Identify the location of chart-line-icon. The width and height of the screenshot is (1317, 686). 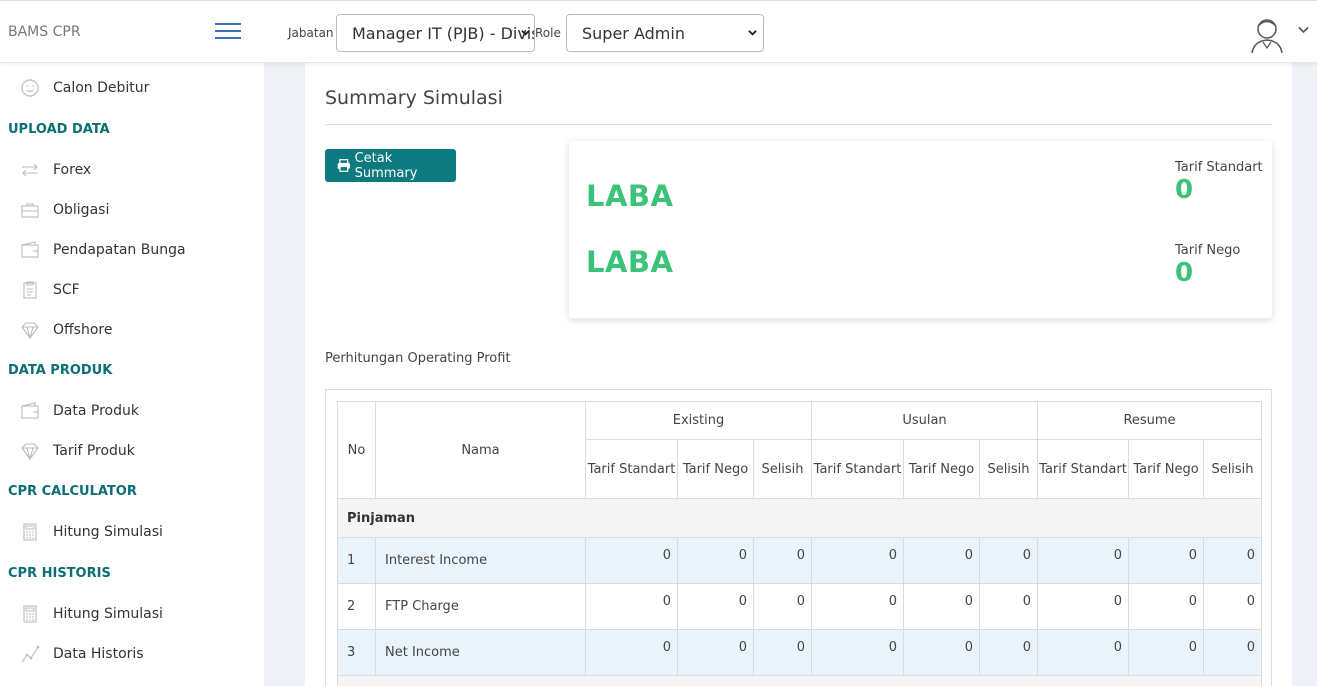
(30, 654).